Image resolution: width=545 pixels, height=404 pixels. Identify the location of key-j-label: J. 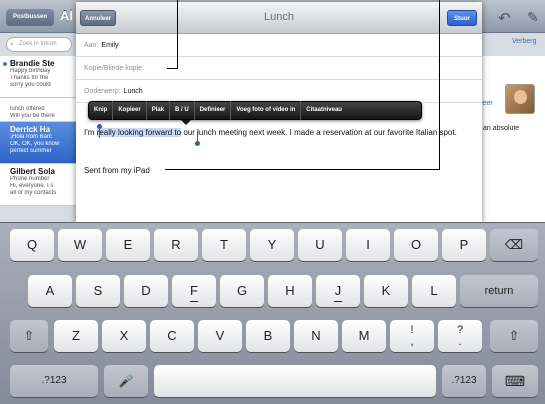
(338, 290).